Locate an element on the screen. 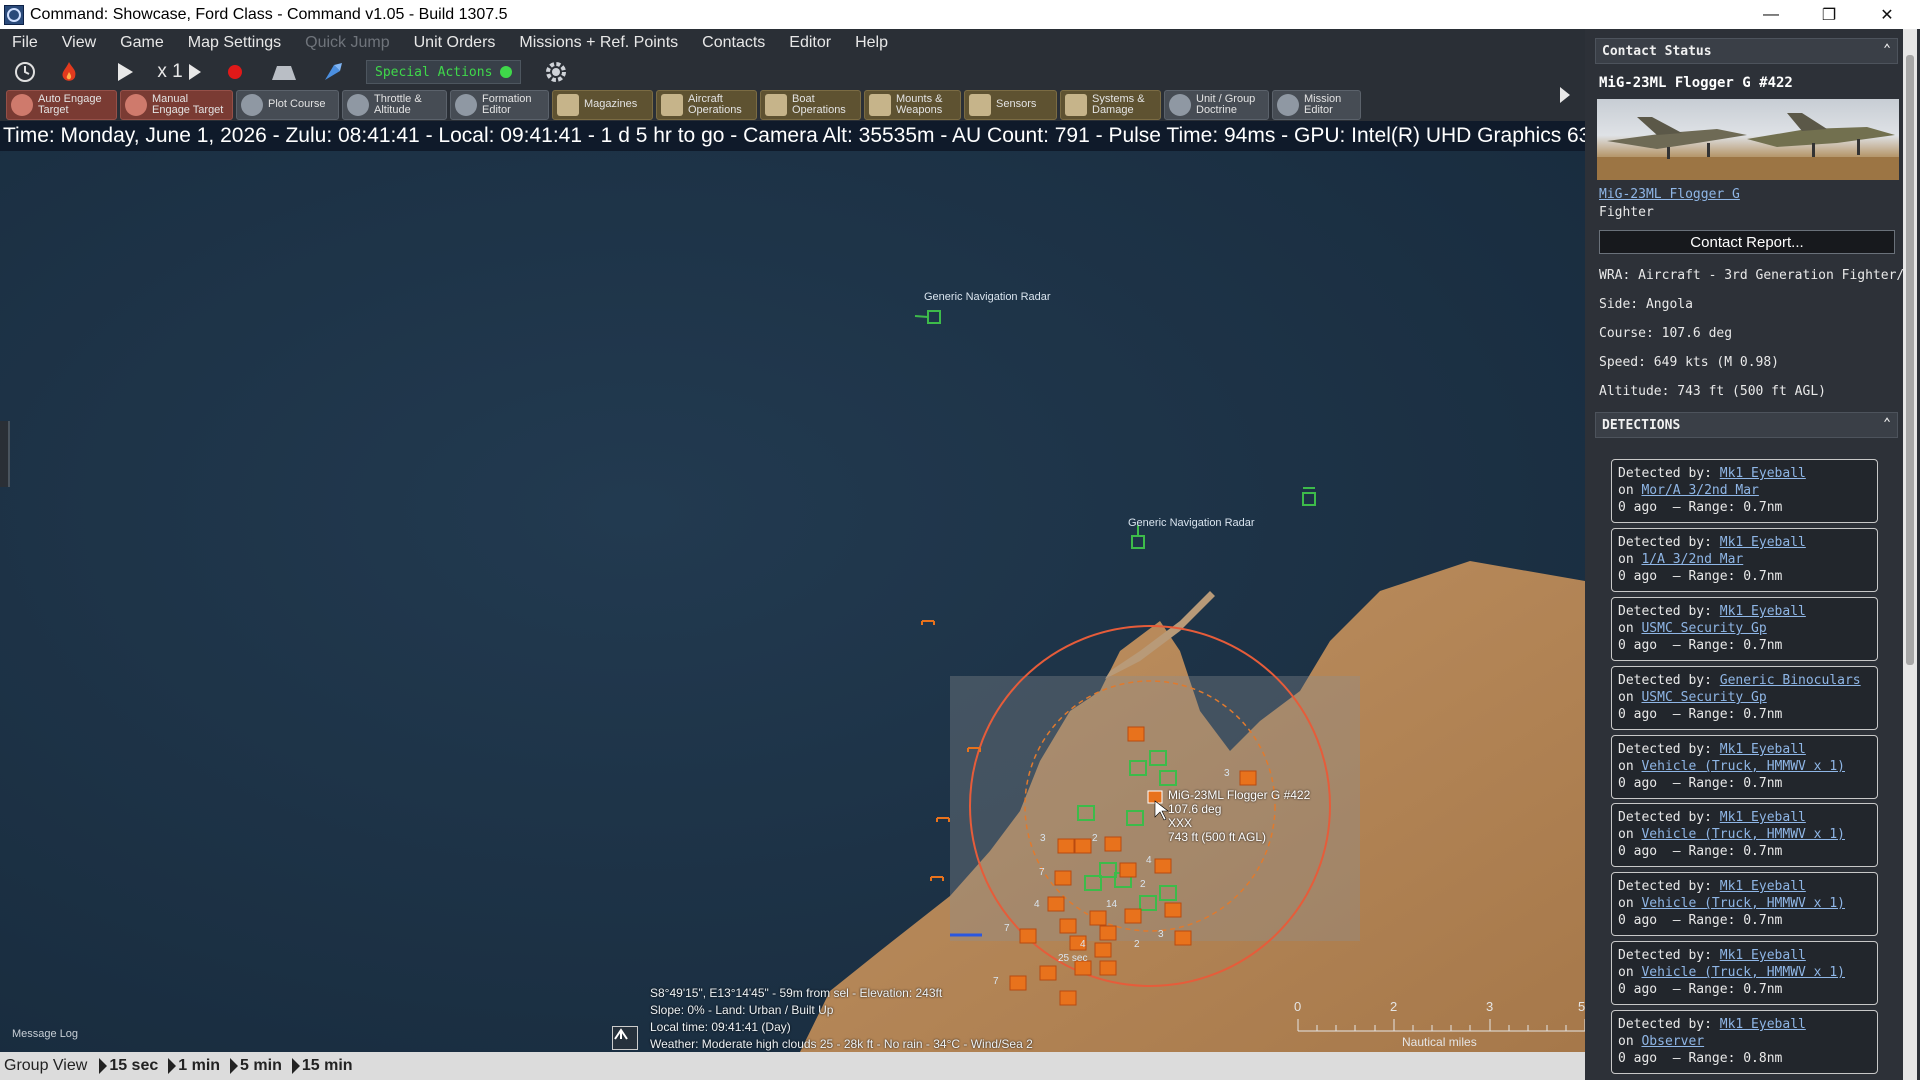  gear-icon is located at coordinates (556, 72).